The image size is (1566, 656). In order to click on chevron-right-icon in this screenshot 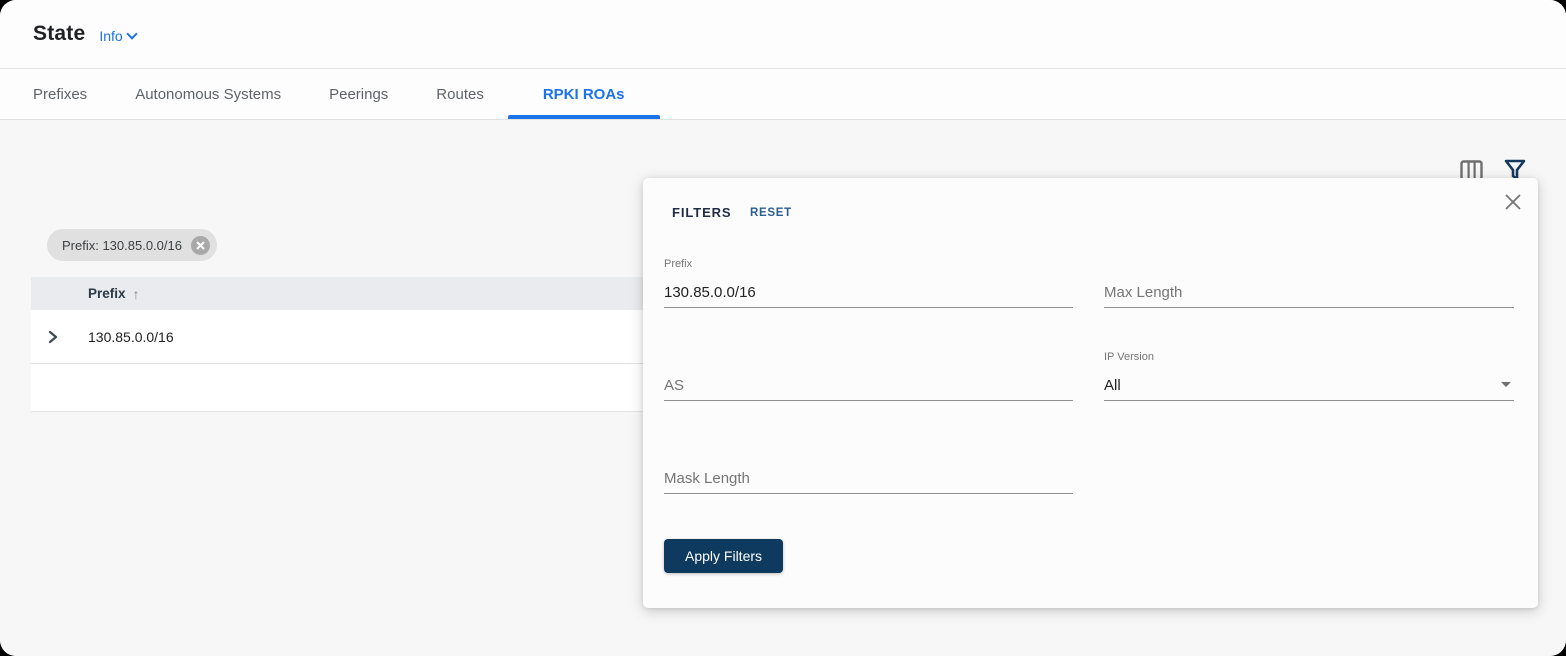, I will do `click(53, 336)`.